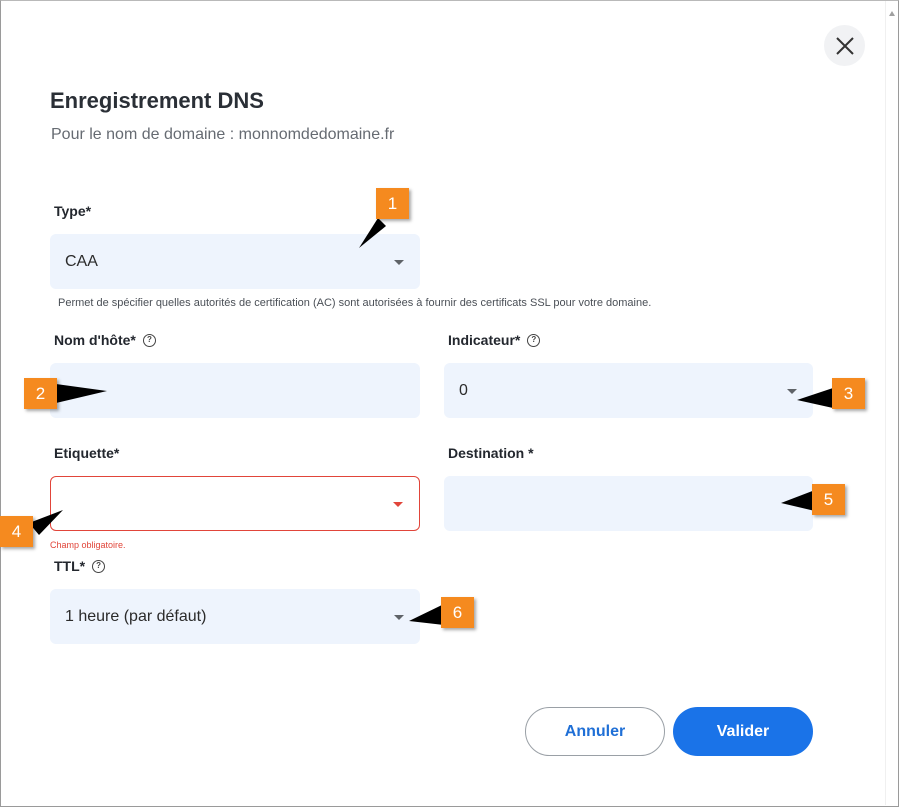 Image resolution: width=899 pixels, height=807 pixels. Describe the element at coordinates (628, 390) in the screenshot. I see `flag-select: 0` at that location.